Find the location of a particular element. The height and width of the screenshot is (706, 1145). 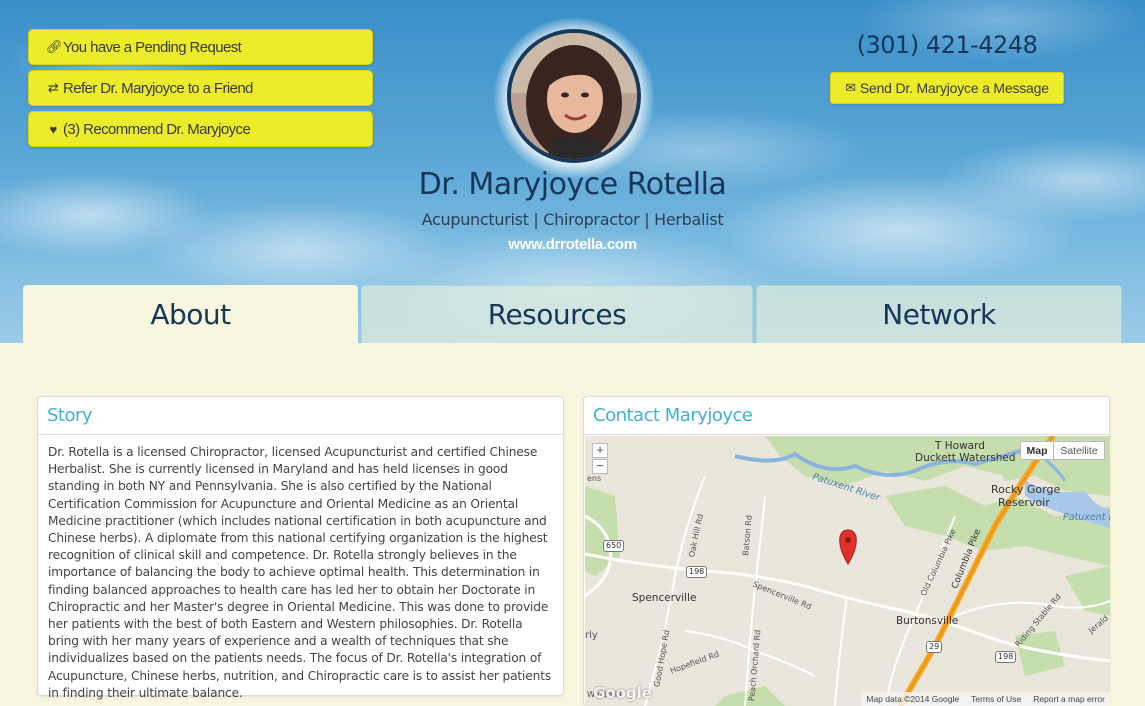

refer-friend-label: Refer Dr. Maryjoyce to a Friend is located at coordinates (158, 88).